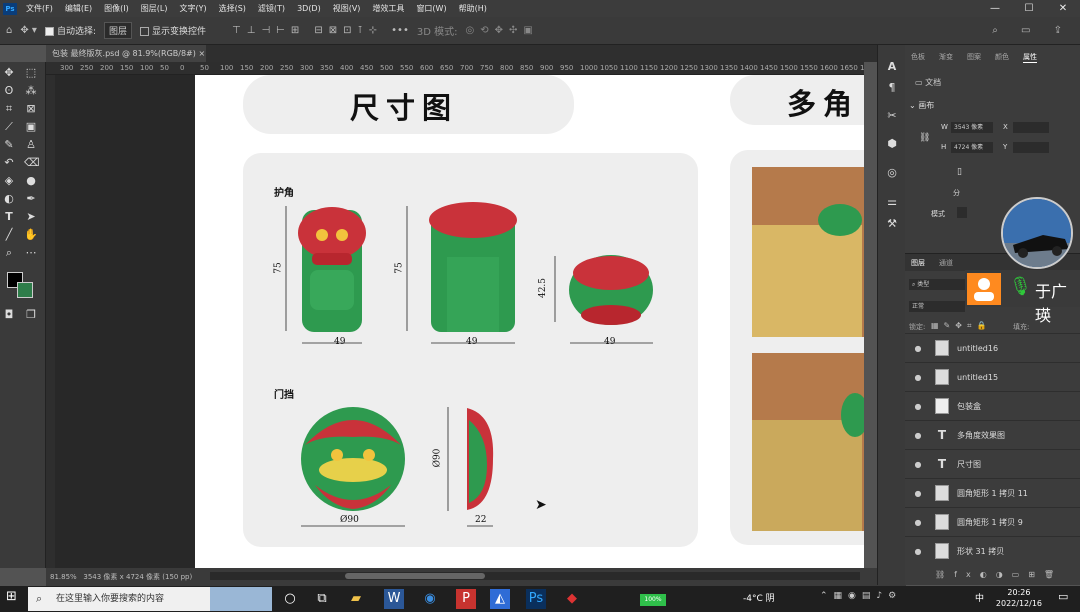  What do you see at coordinates (972, 127) in the screenshot?
I see `width-field: 3543 像素` at bounding box center [972, 127].